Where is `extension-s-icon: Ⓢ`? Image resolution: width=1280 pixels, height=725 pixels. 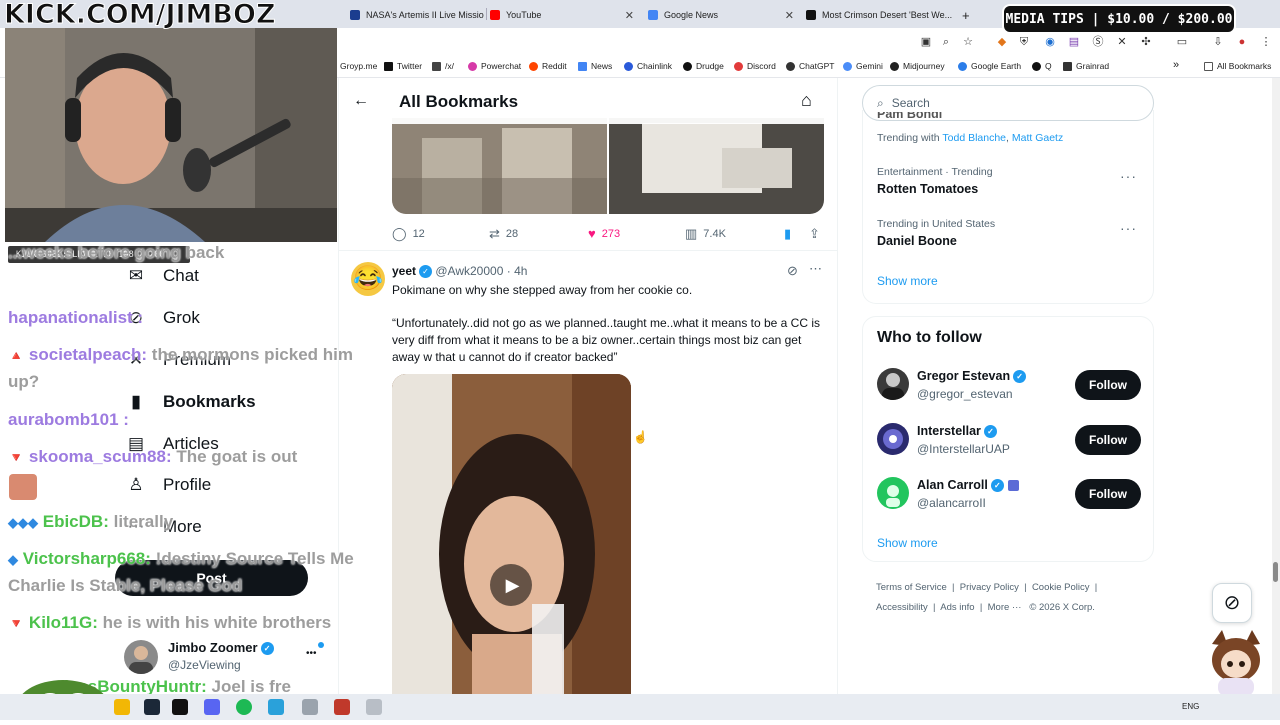
extension-s-icon: Ⓢ is located at coordinates (1098, 42).